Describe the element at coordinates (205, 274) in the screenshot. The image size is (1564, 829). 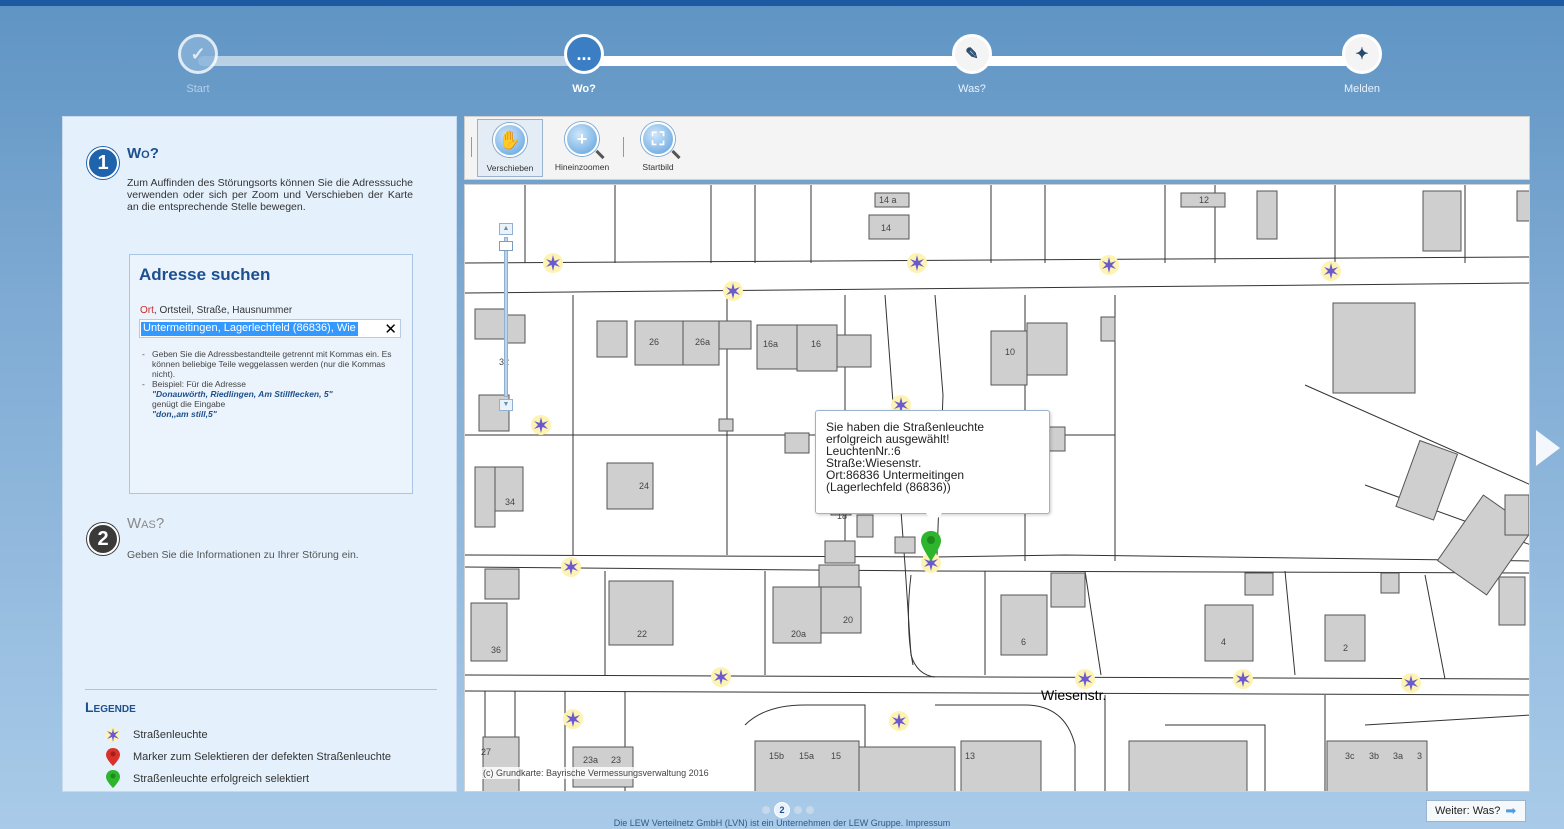
I see `address-search-title: Adresse suchen` at that location.